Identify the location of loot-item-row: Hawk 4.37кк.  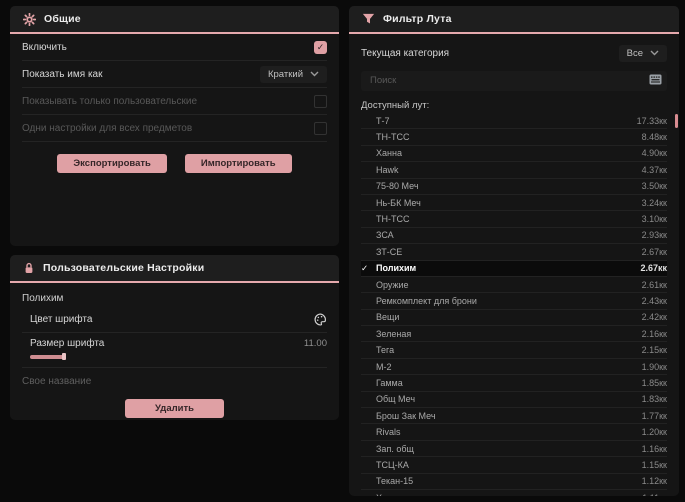
(514, 170).